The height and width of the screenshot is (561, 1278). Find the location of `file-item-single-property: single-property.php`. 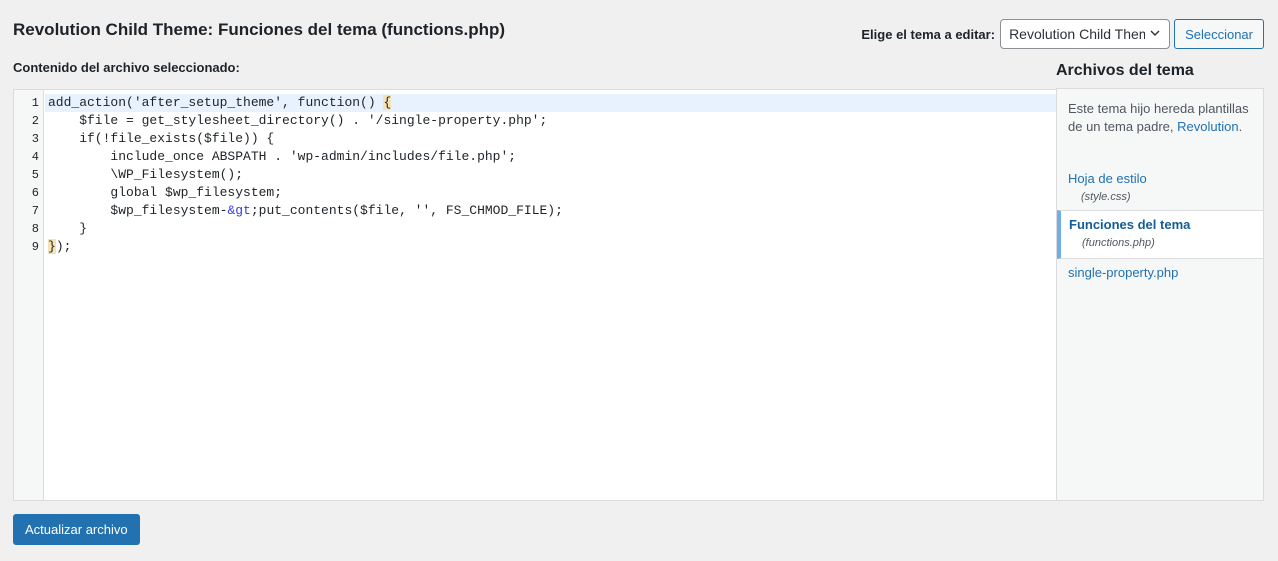

file-item-single-property: single-property.php is located at coordinates (1160, 273).